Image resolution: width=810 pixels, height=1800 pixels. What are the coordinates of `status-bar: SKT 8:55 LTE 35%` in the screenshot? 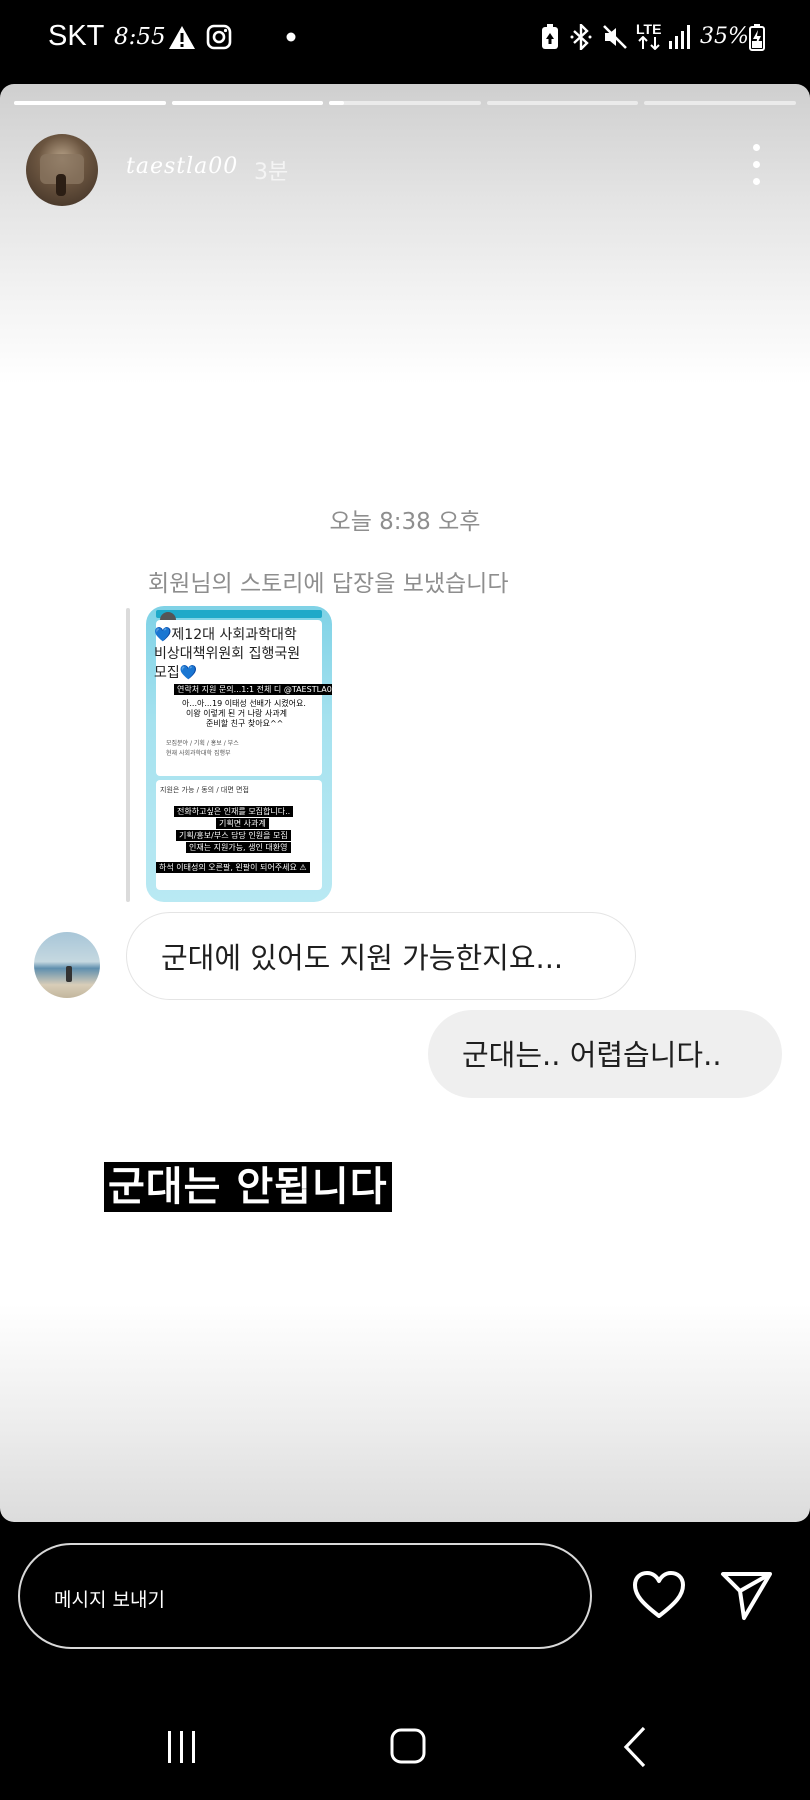 It's located at (405, 40).